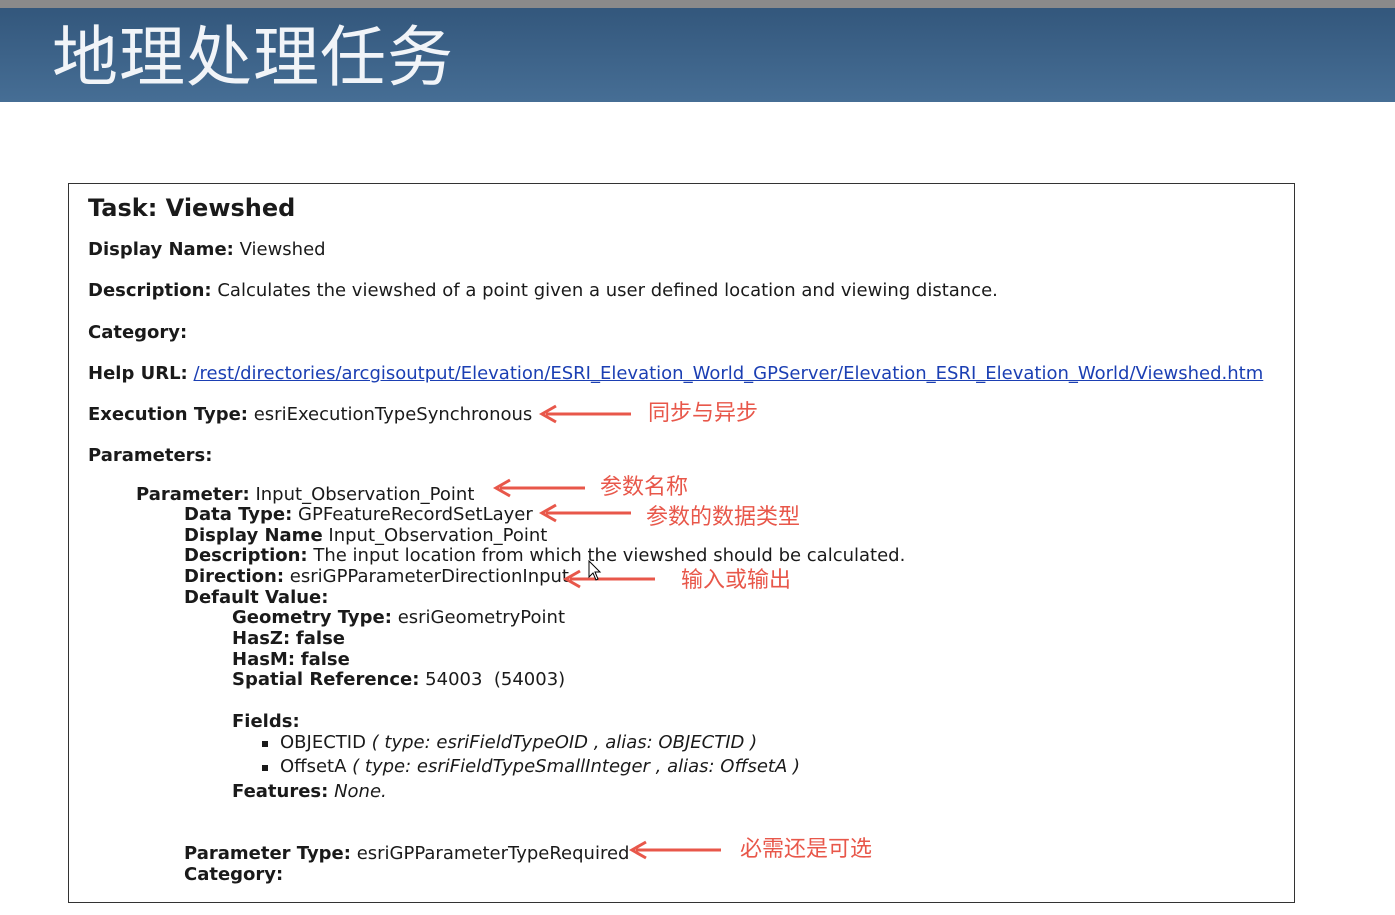 This screenshot has height=915, width=1395. Describe the element at coordinates (360, 791) in the screenshot. I see `features-value: None.` at that location.